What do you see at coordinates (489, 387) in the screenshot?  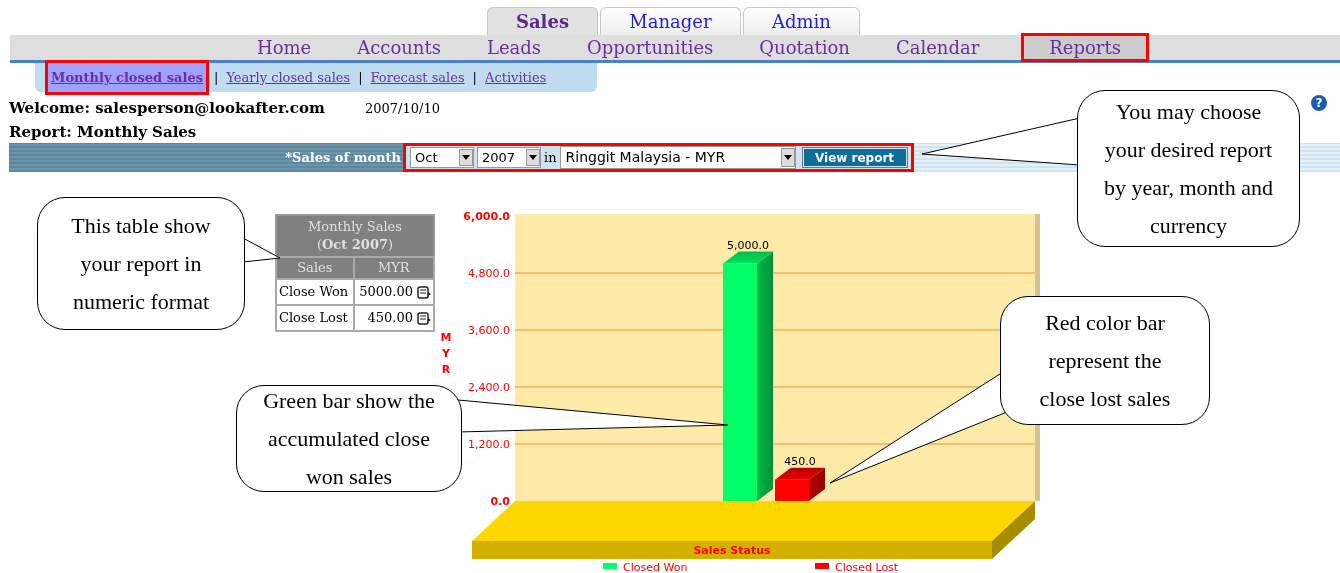 I see `axis-tick-label: 2,400.0` at bounding box center [489, 387].